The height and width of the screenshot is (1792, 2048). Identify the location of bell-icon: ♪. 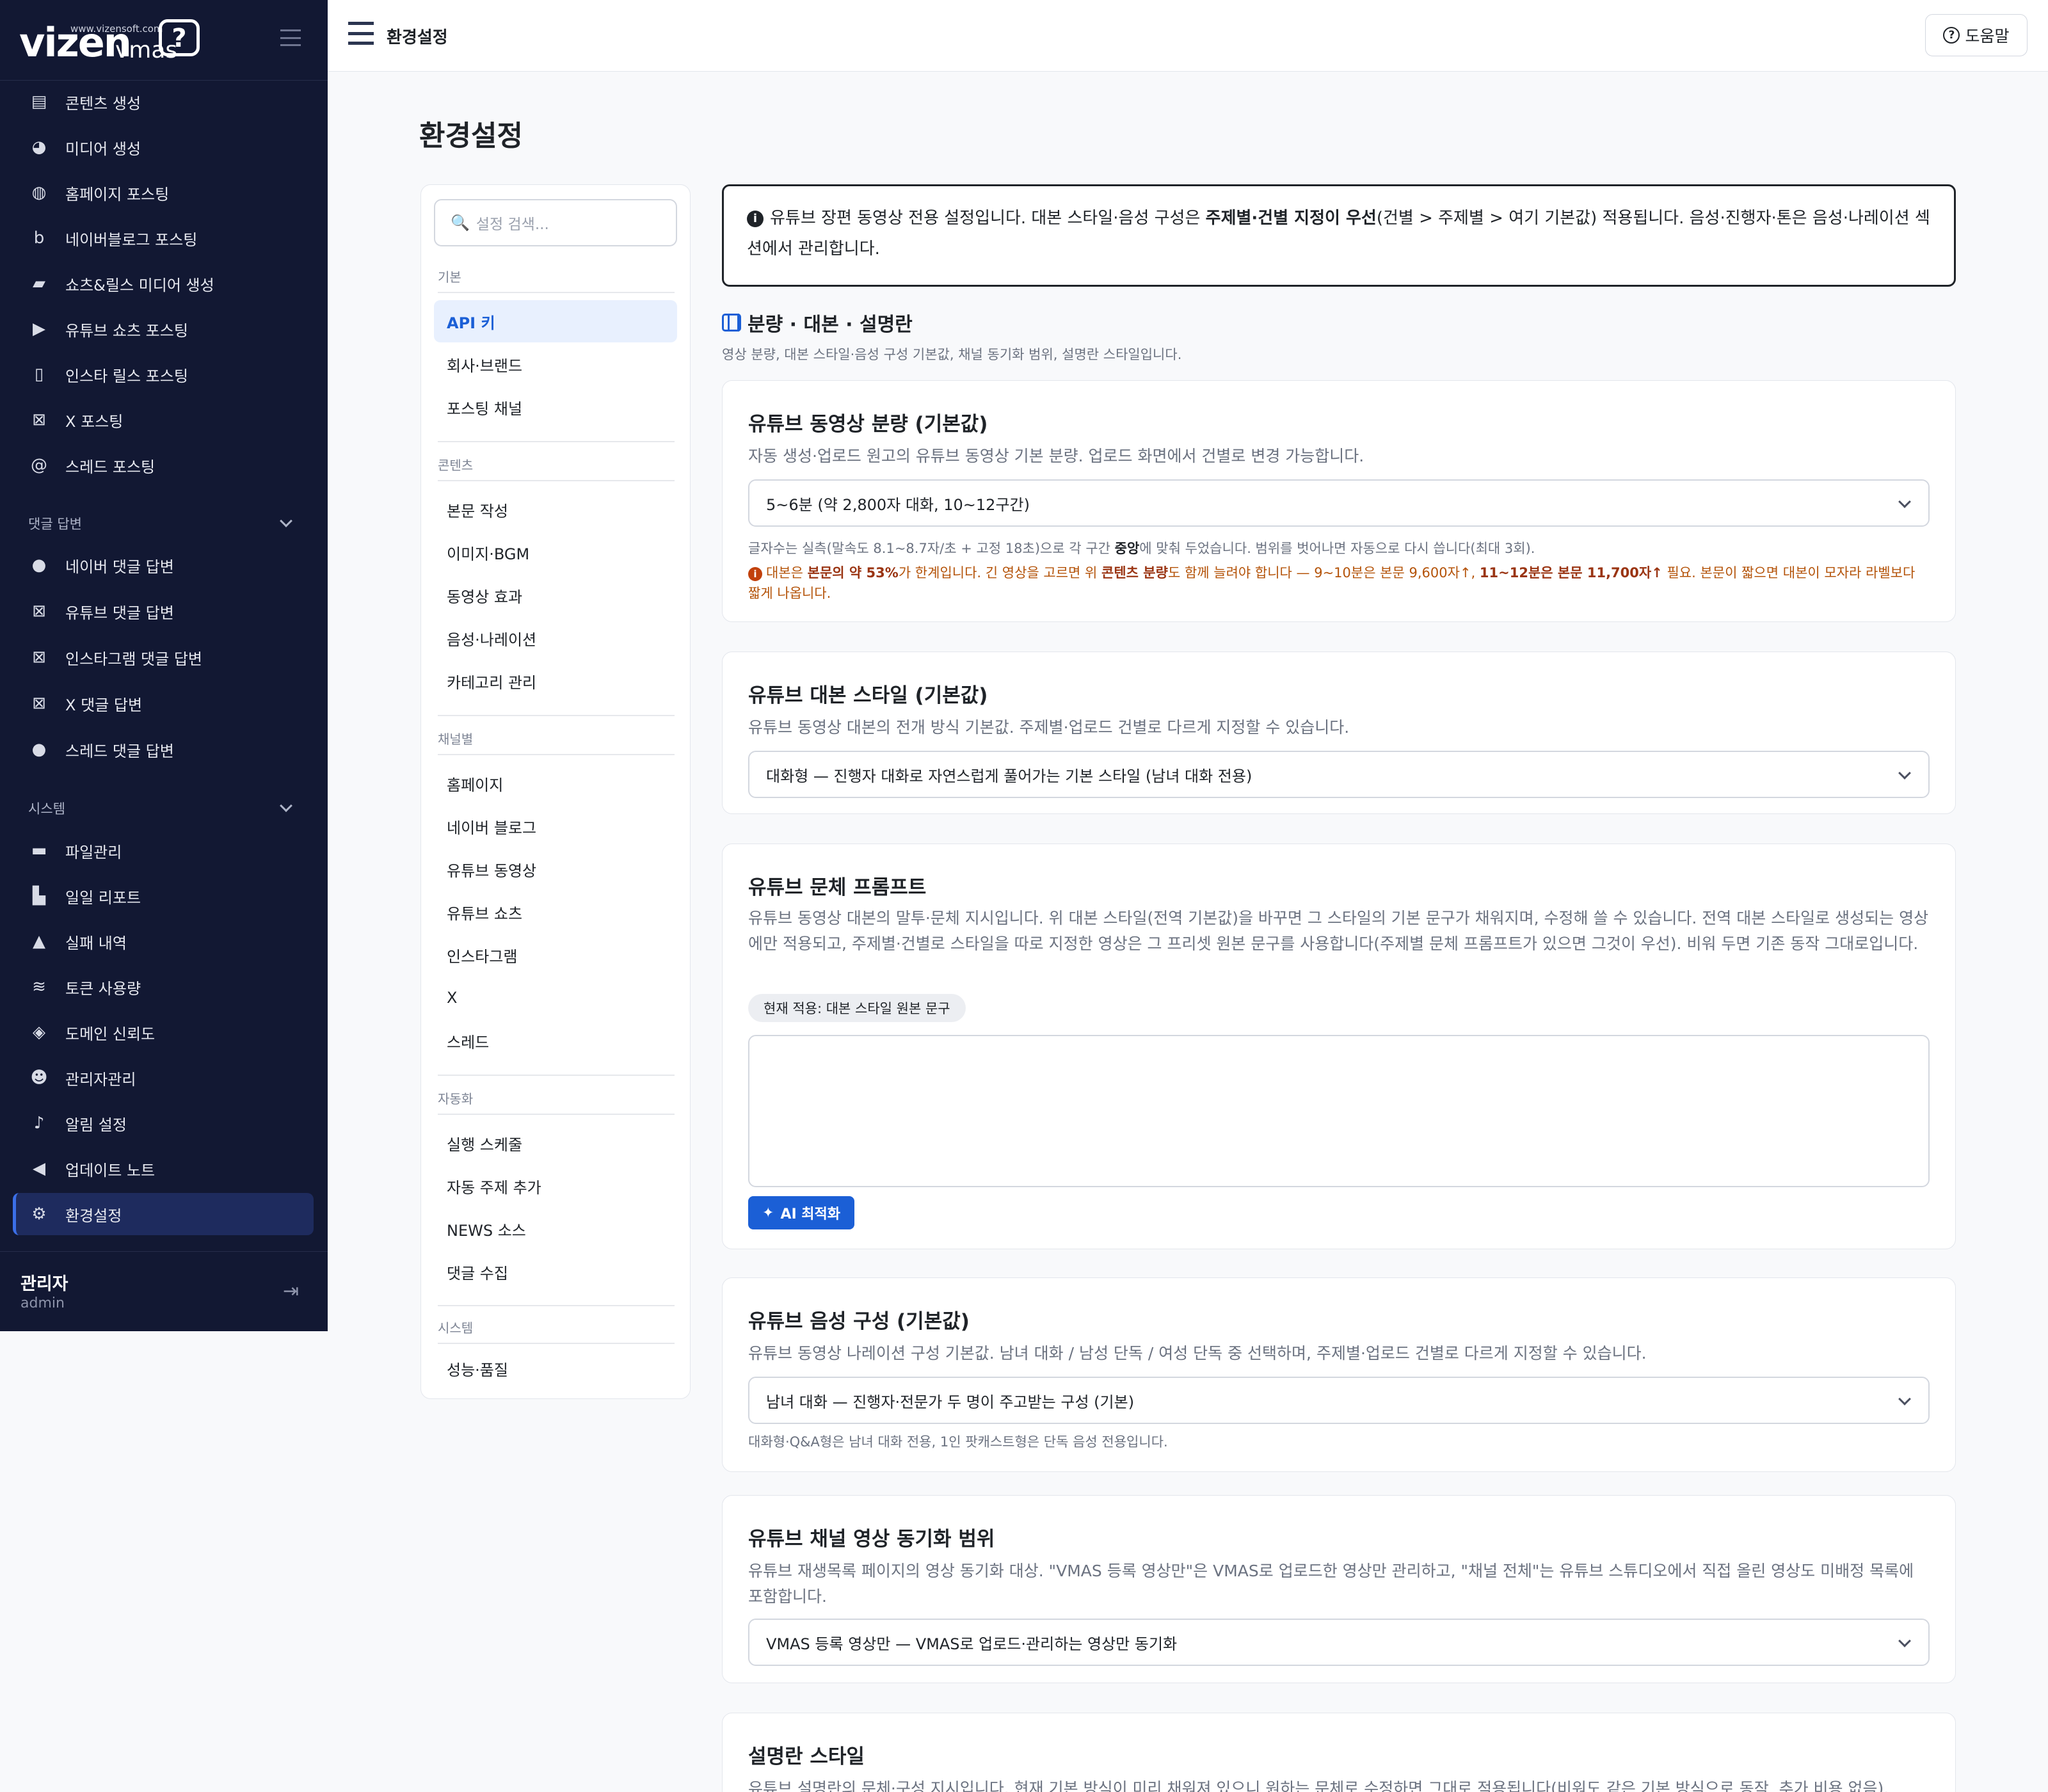
(39, 1123).